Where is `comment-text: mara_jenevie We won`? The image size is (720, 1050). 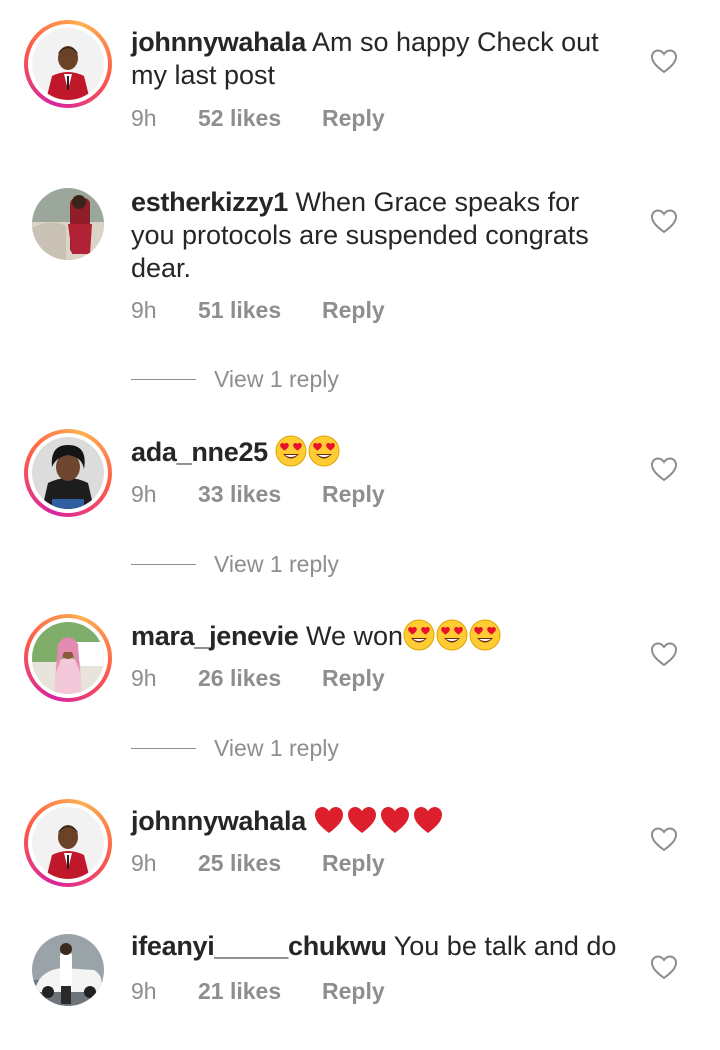
comment-text: mara_jenevie We won is located at coordinates (378, 636).